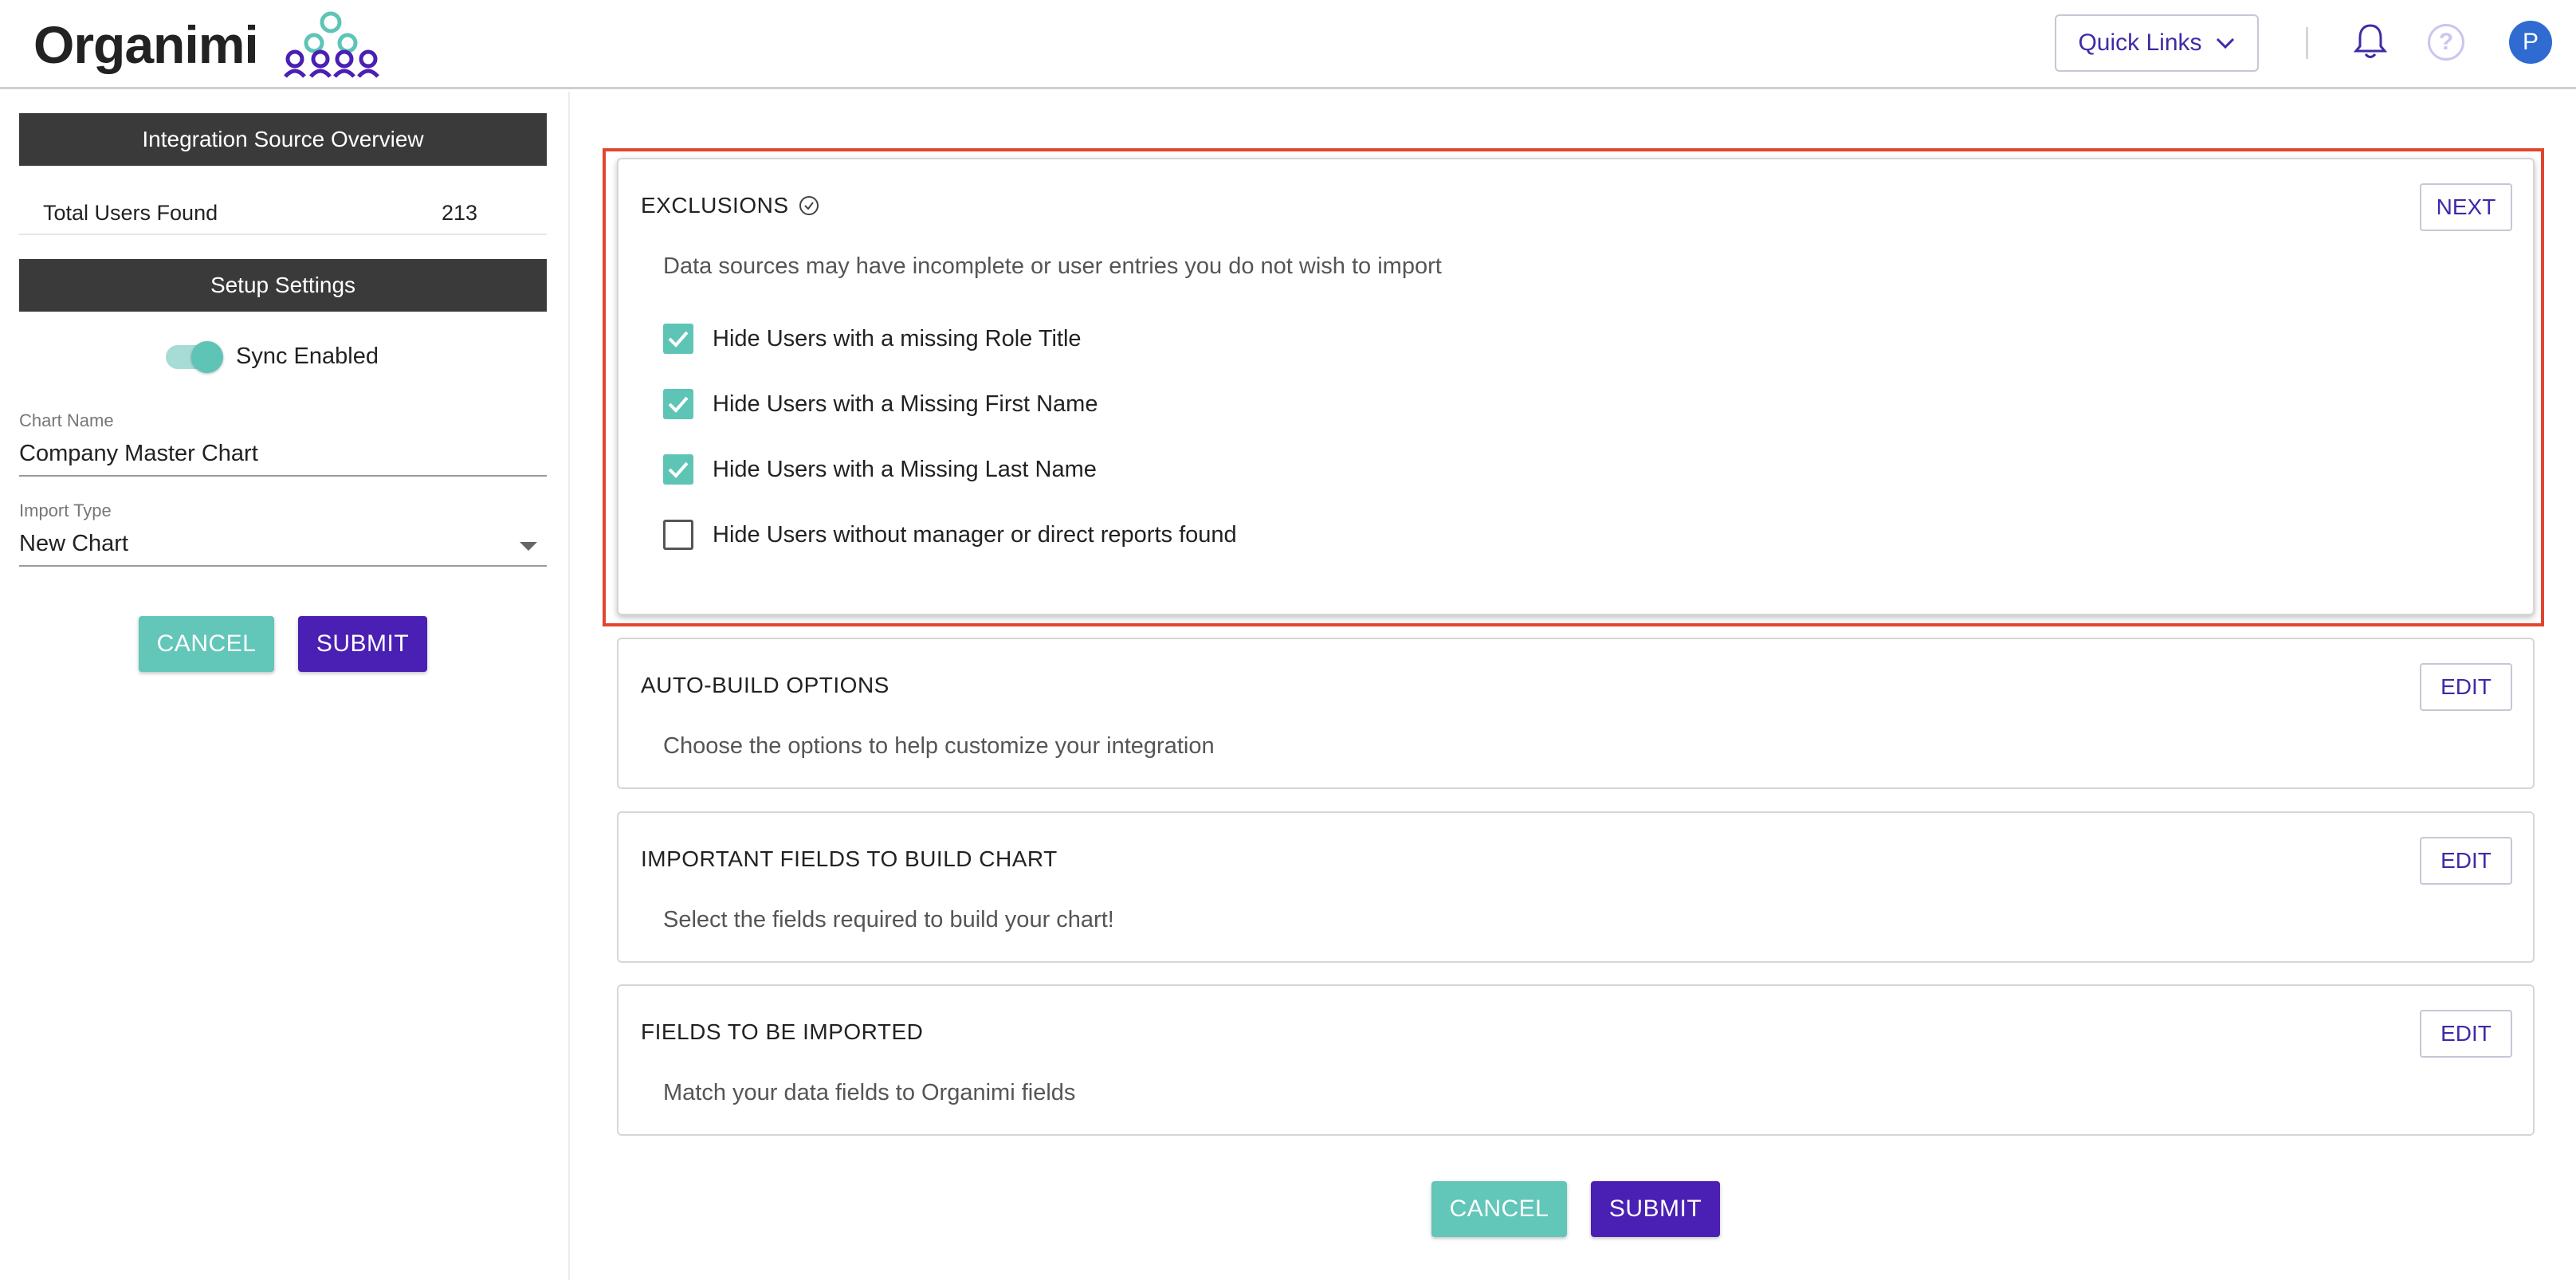 Image resolution: width=2576 pixels, height=1280 pixels. I want to click on exclusions-next-button: NEXT, so click(2466, 207).